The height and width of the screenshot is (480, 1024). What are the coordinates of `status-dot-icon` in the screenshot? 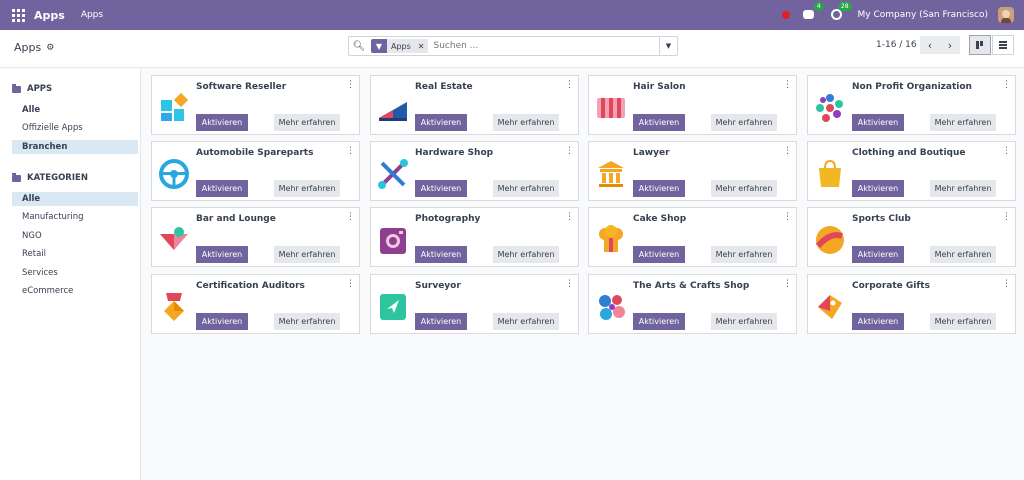 It's located at (785, 15).